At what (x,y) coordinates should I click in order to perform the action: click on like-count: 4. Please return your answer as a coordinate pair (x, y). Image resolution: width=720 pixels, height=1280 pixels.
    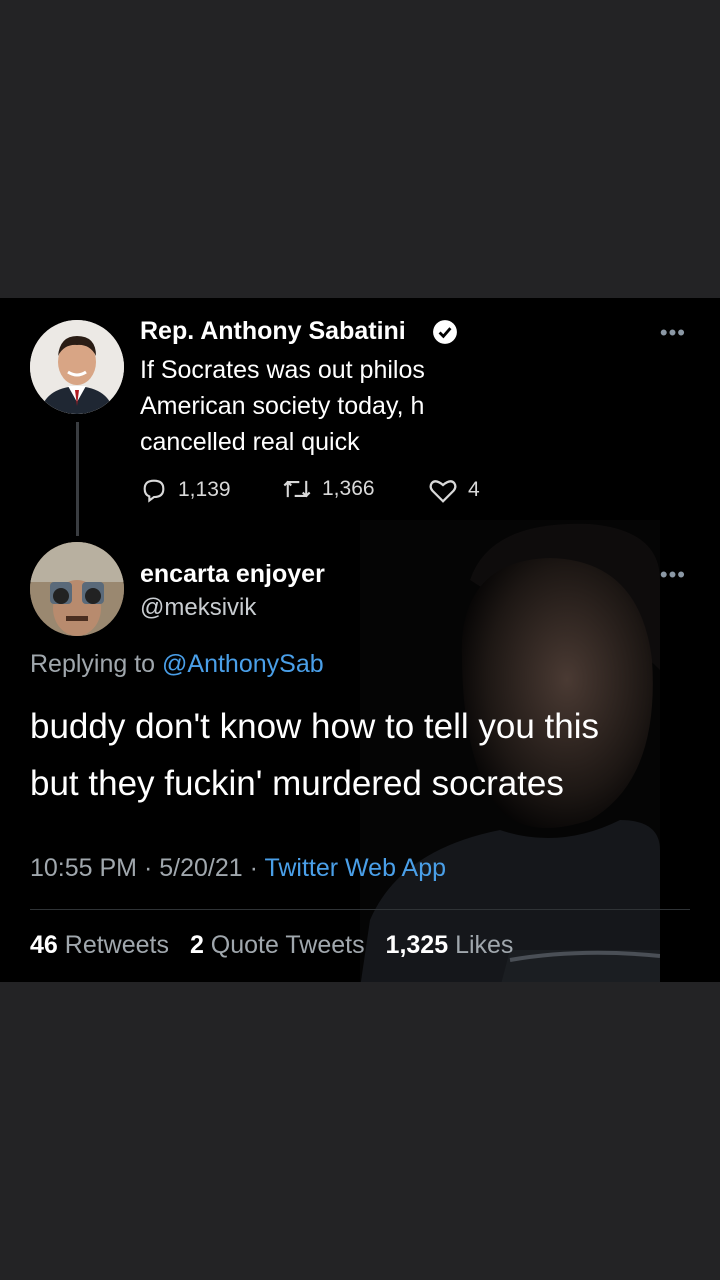
    Looking at the image, I should click on (474, 489).